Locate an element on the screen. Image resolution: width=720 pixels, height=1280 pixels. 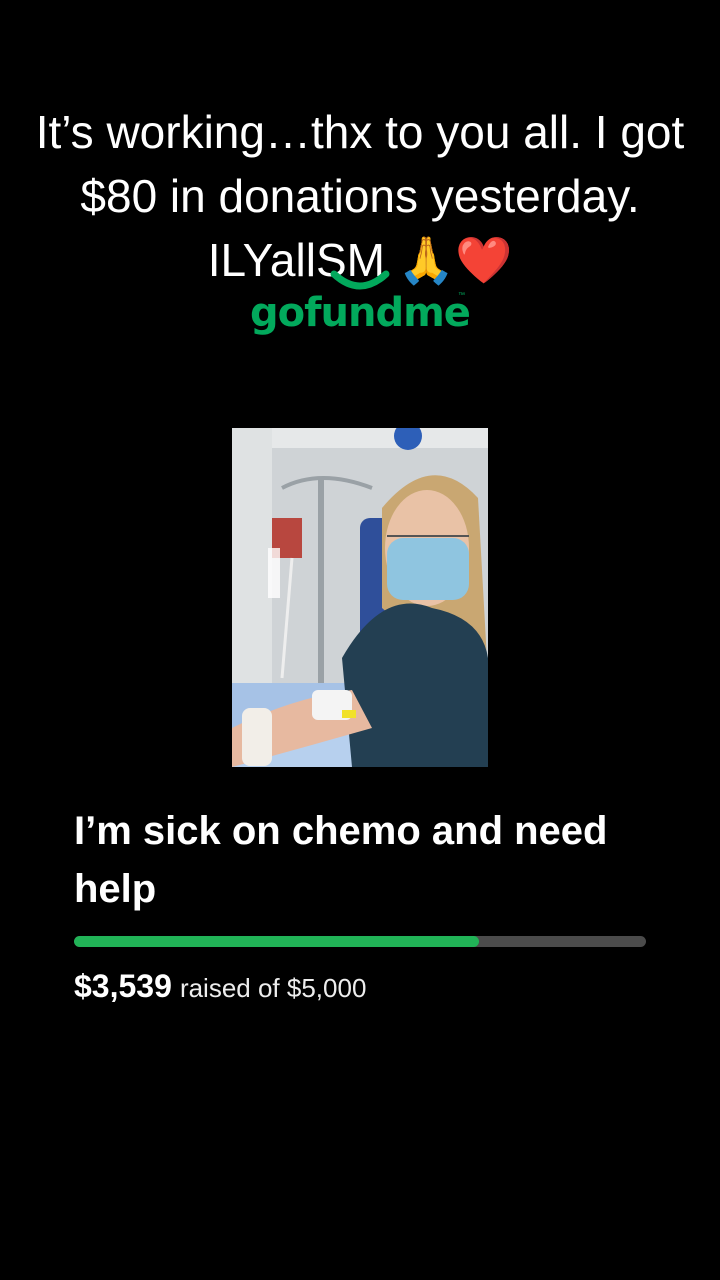
raised-amount: $3,539 is located at coordinates (123, 986).